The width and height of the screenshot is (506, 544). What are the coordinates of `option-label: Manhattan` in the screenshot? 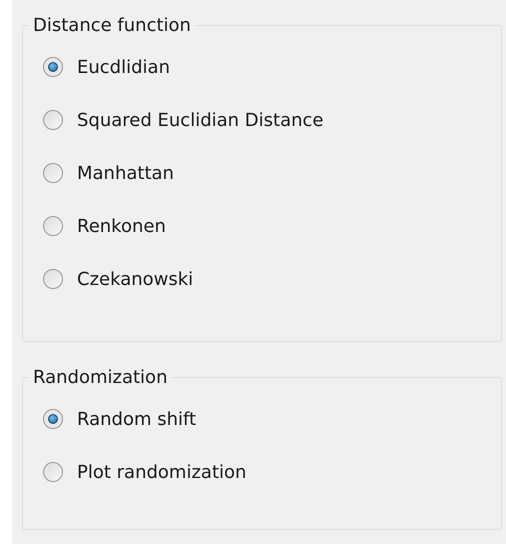 It's located at (125, 174).